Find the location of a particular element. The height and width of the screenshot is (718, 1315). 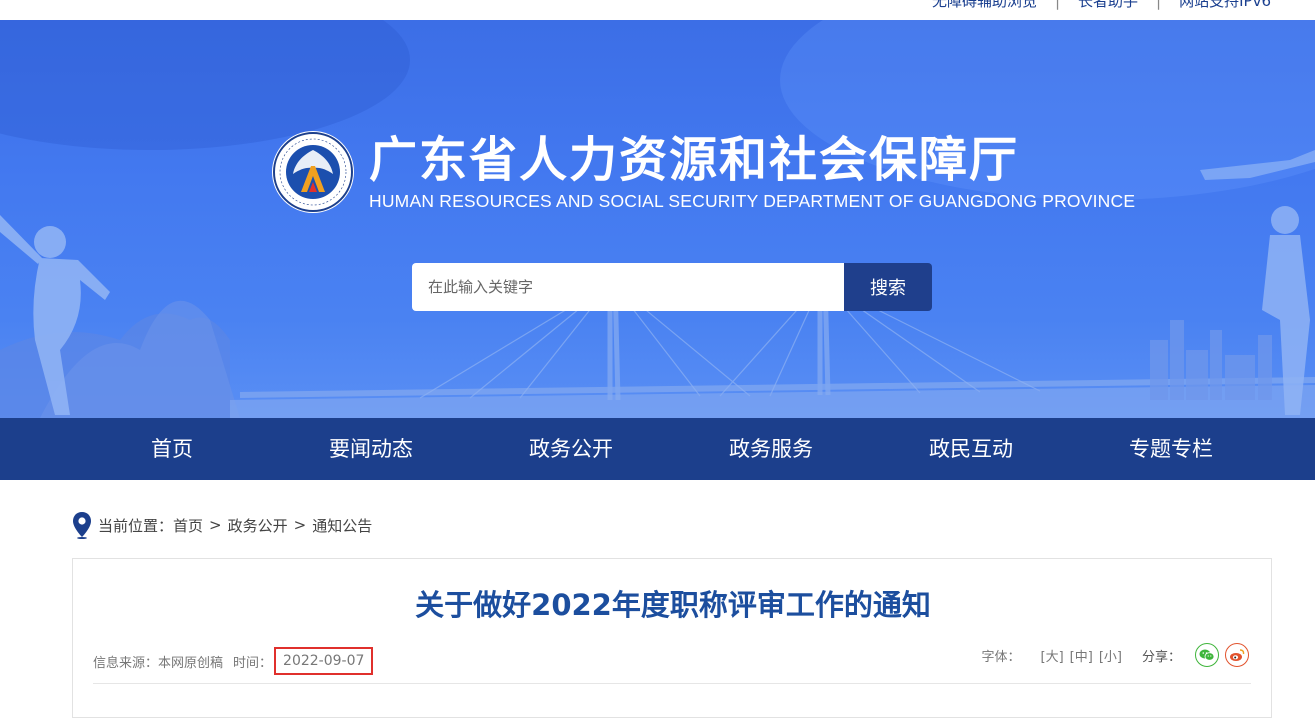

nav-item-interaction: 政民互动 is located at coordinates (971, 449).